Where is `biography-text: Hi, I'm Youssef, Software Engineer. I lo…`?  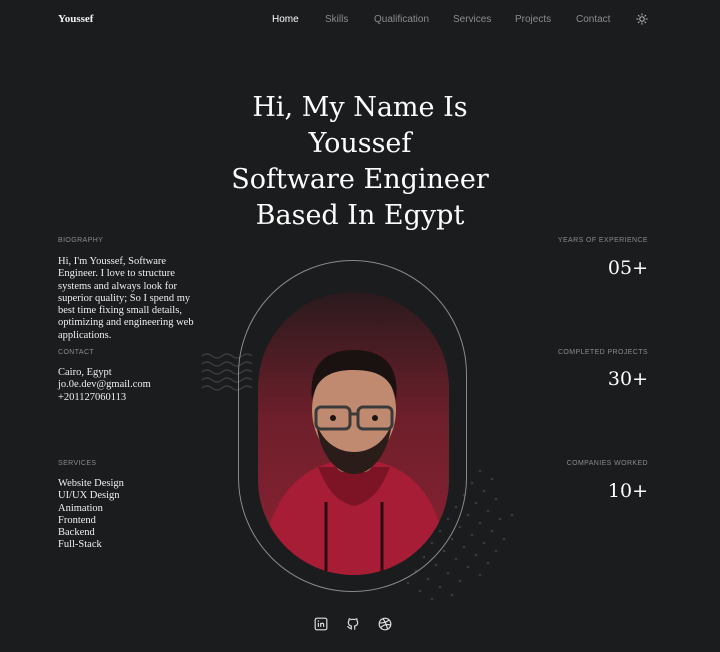
biography-text: Hi, I'm Youssef, Software Engineer. I lo… is located at coordinates (143, 299).